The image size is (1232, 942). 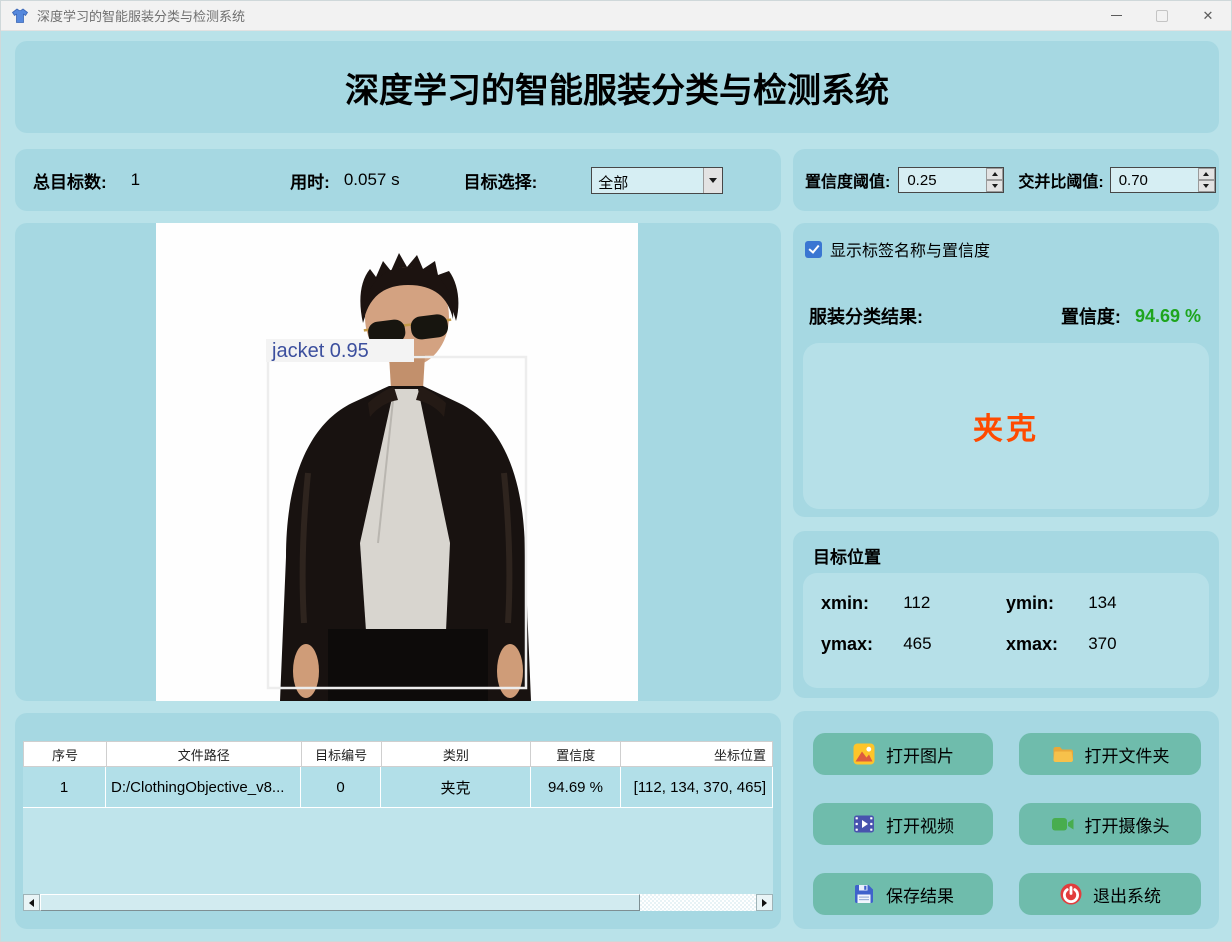 I want to click on target-select-dropdown: 全部, so click(x=657, y=180).